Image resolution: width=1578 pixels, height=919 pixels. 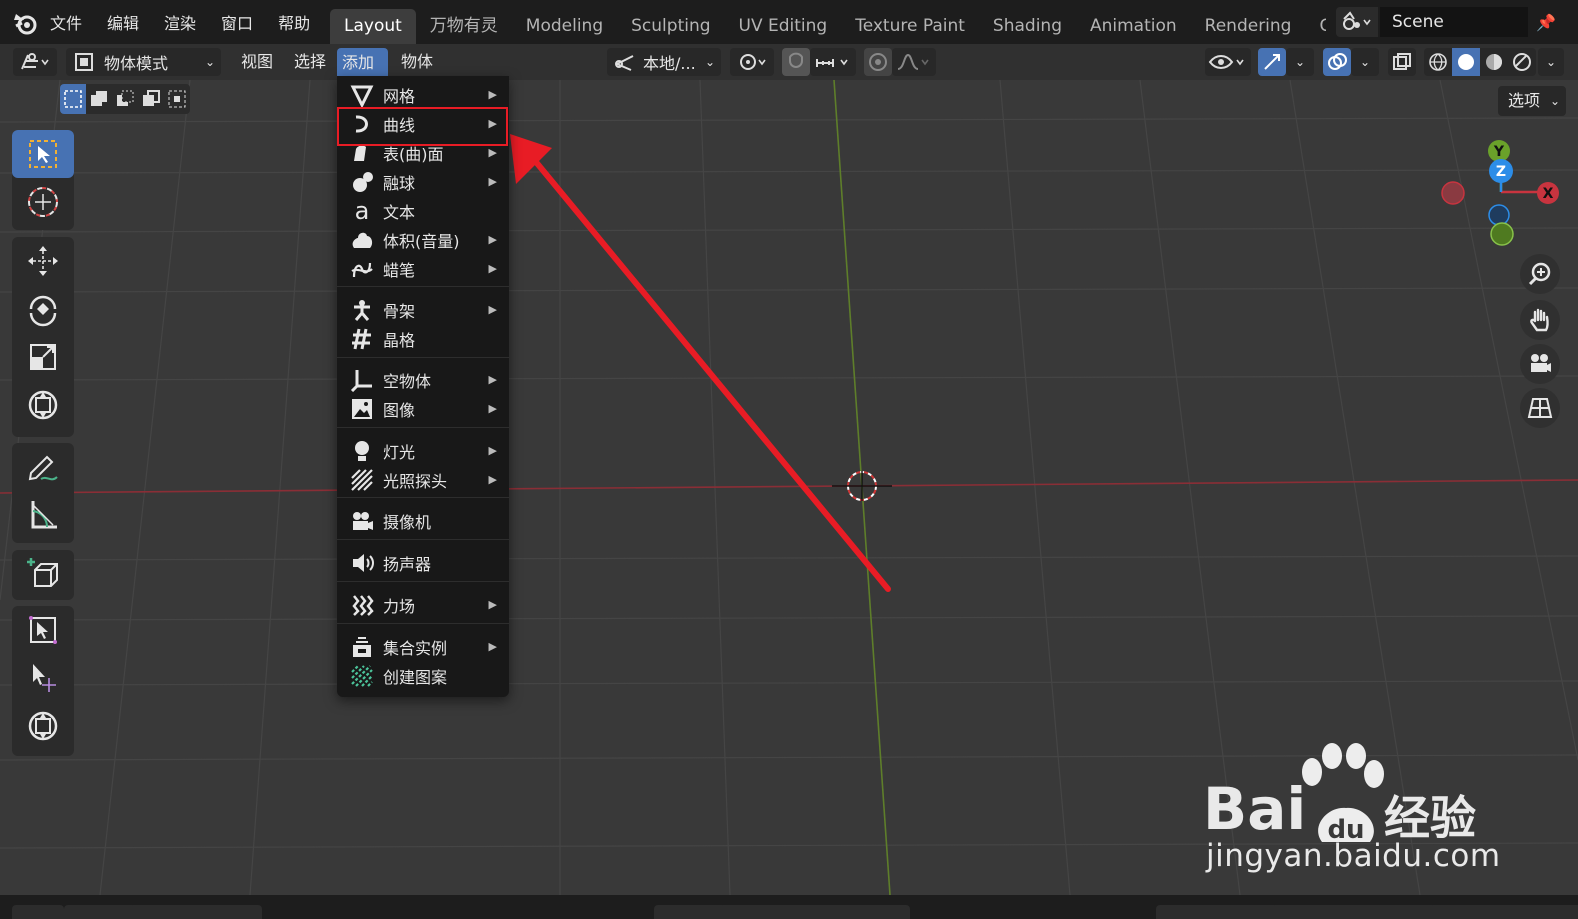 I want to click on scene-icon, so click(x=1357, y=22).